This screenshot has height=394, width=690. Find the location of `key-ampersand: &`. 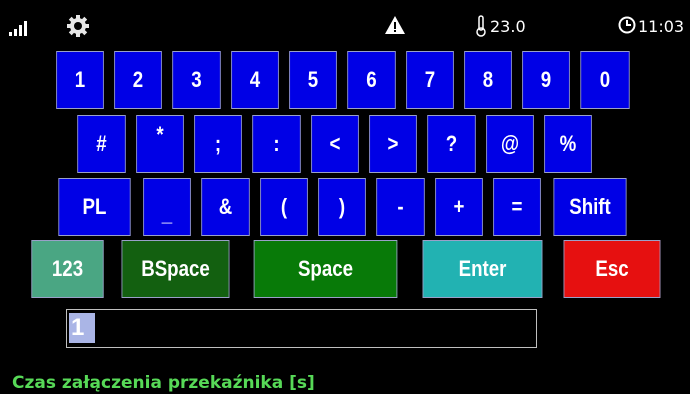

key-ampersand: & is located at coordinates (225, 207).